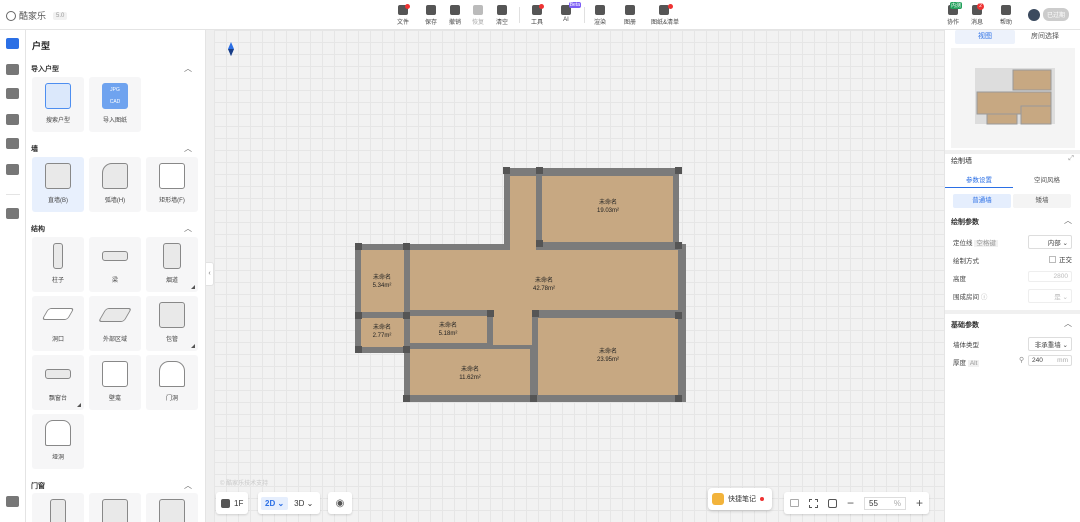  Describe the element at coordinates (919, 503) in the screenshot. I see `zoom-in-button: +` at that location.